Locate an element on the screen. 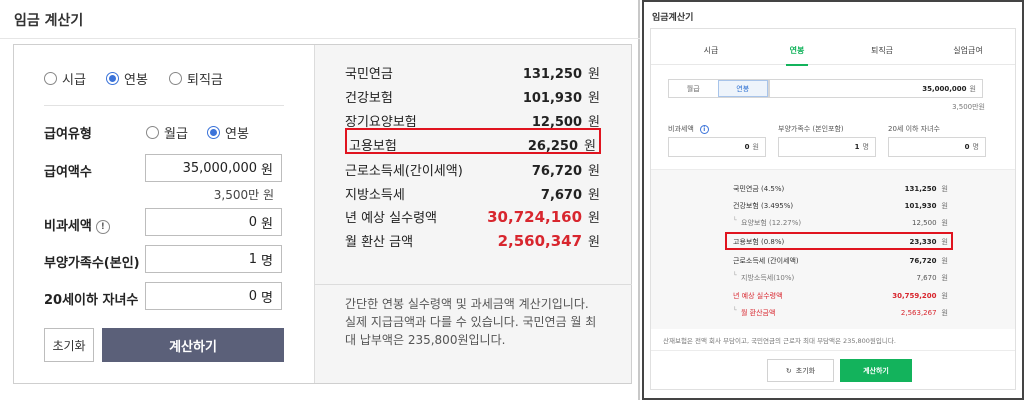 The image size is (1024, 400). page-title: 임금 계산기 is located at coordinates (49, 21).